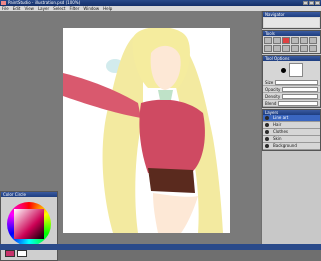 The width and height of the screenshot is (321, 261). Describe the element at coordinates (29, 194) in the screenshot. I see `color-panel-title: Color Circle` at that location.